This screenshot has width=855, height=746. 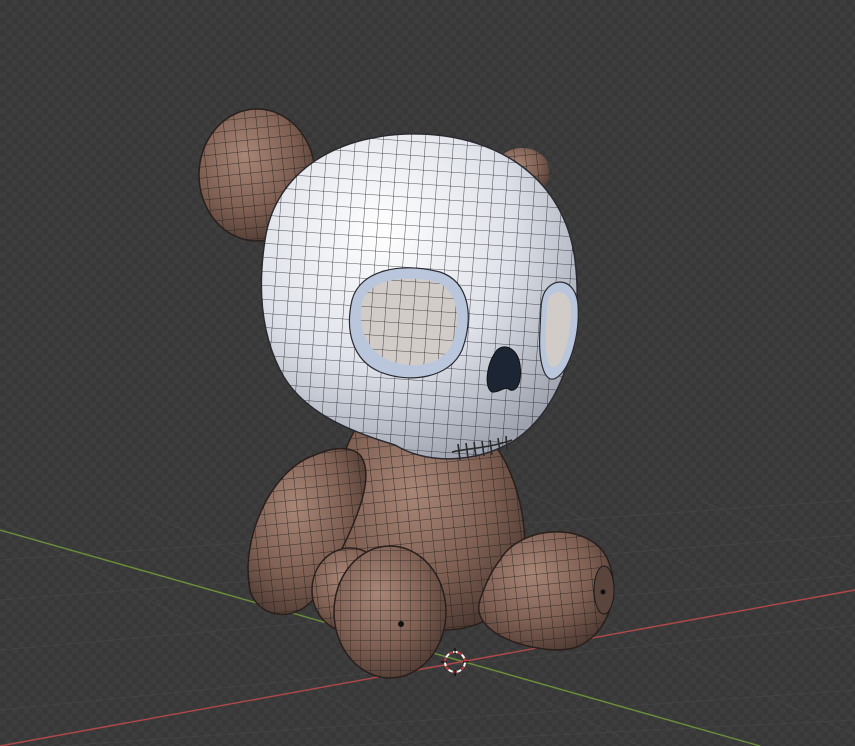 What do you see at coordinates (455, 662) in the screenshot?
I see `3d-cursor` at bounding box center [455, 662].